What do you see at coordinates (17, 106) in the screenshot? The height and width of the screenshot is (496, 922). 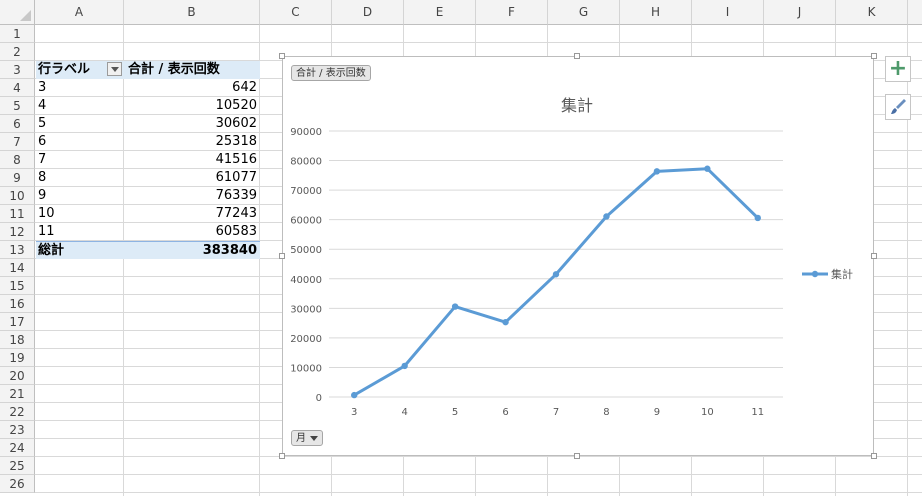 I see `row-header-5: 5` at bounding box center [17, 106].